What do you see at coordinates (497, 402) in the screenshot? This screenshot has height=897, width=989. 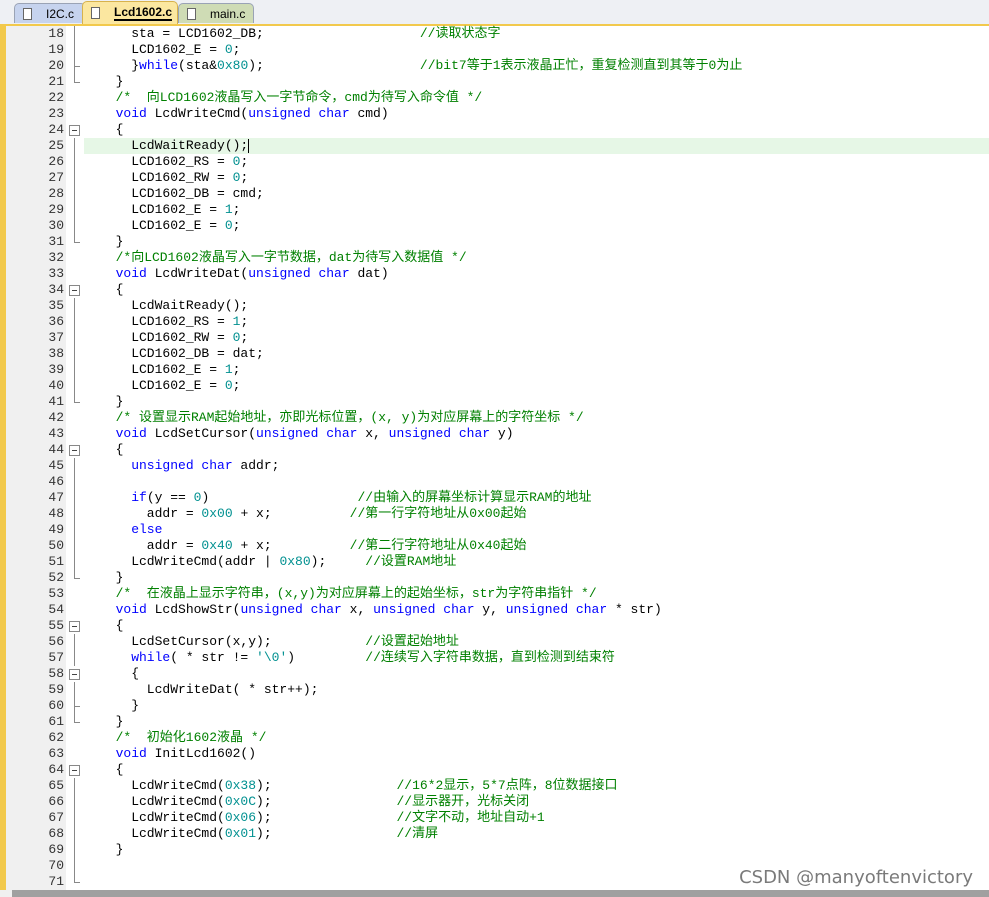 I see `code-line: 41 }` at bounding box center [497, 402].